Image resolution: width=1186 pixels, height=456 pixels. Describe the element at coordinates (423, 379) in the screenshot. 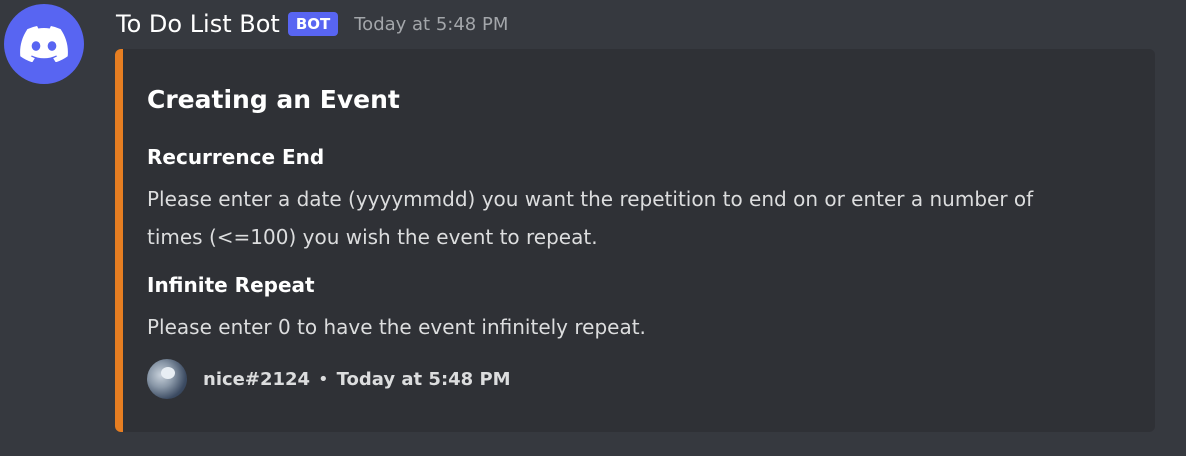

I see `footer-timestamp: Today at 5:48 PM` at that location.